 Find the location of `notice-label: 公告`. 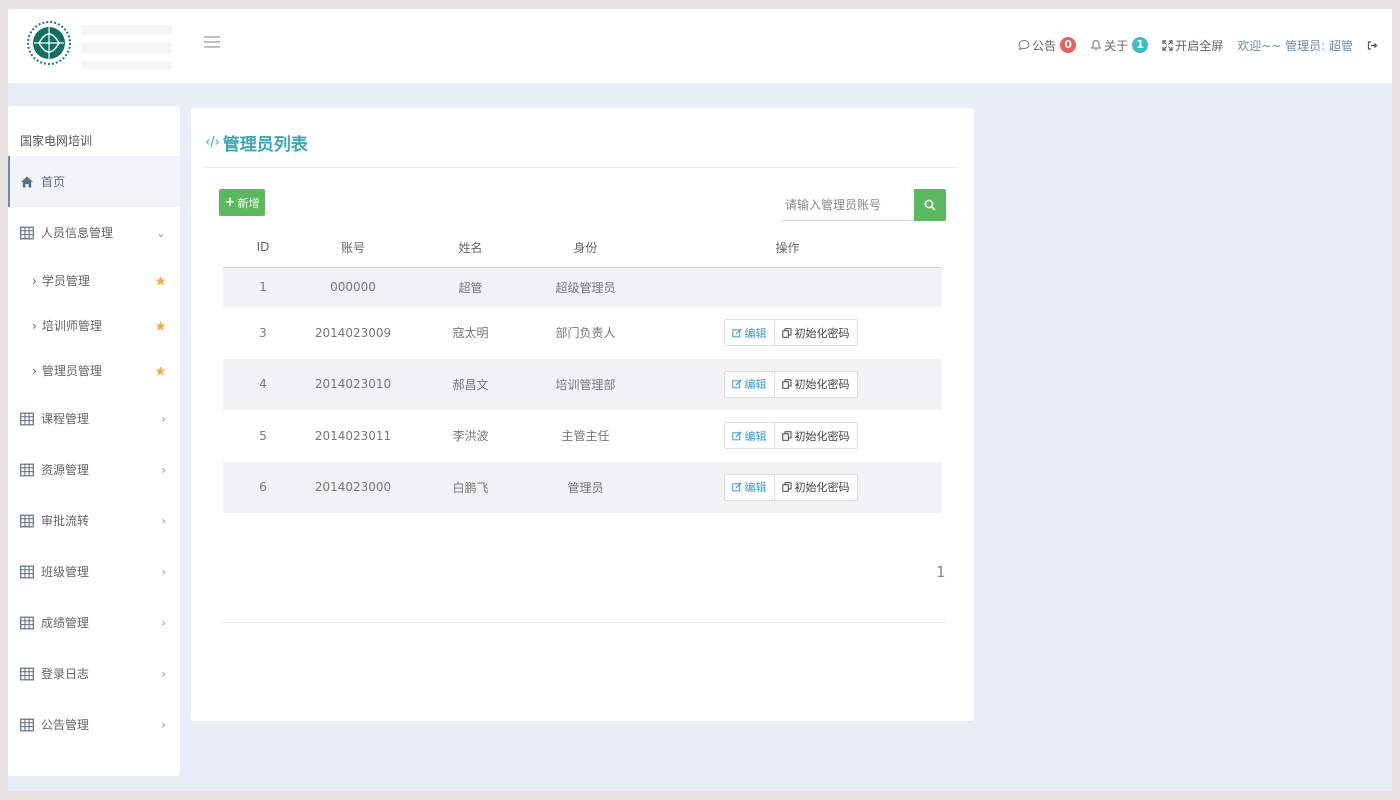

notice-label: 公告 is located at coordinates (1044, 45).